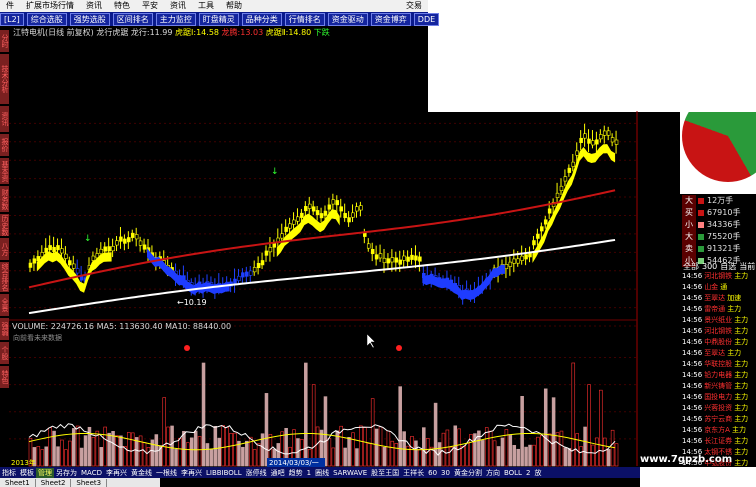 The height and width of the screenshot is (487, 756). What do you see at coordinates (89, 482) in the screenshot?
I see `sheet-tab: Sheet3` at bounding box center [89, 482].